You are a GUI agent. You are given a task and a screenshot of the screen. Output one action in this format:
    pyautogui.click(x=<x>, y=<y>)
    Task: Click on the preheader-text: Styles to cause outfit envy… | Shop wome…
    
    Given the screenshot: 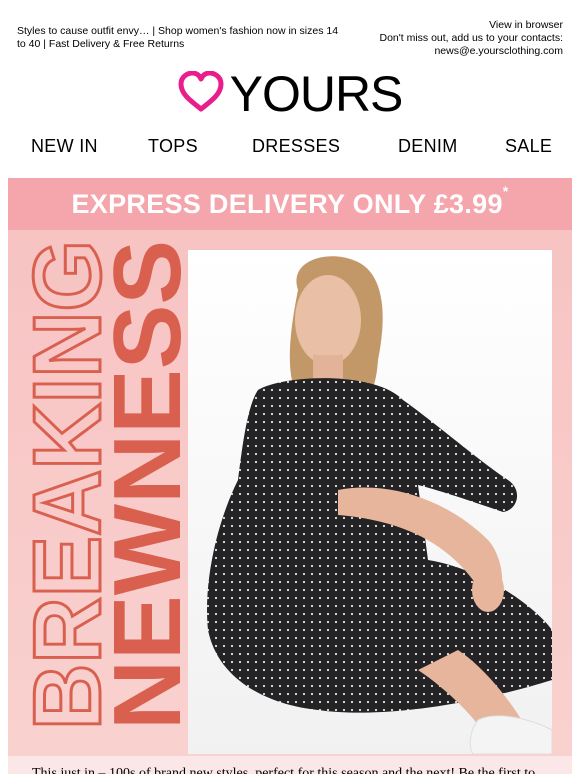 What is the action you would take?
    pyautogui.click(x=178, y=37)
    